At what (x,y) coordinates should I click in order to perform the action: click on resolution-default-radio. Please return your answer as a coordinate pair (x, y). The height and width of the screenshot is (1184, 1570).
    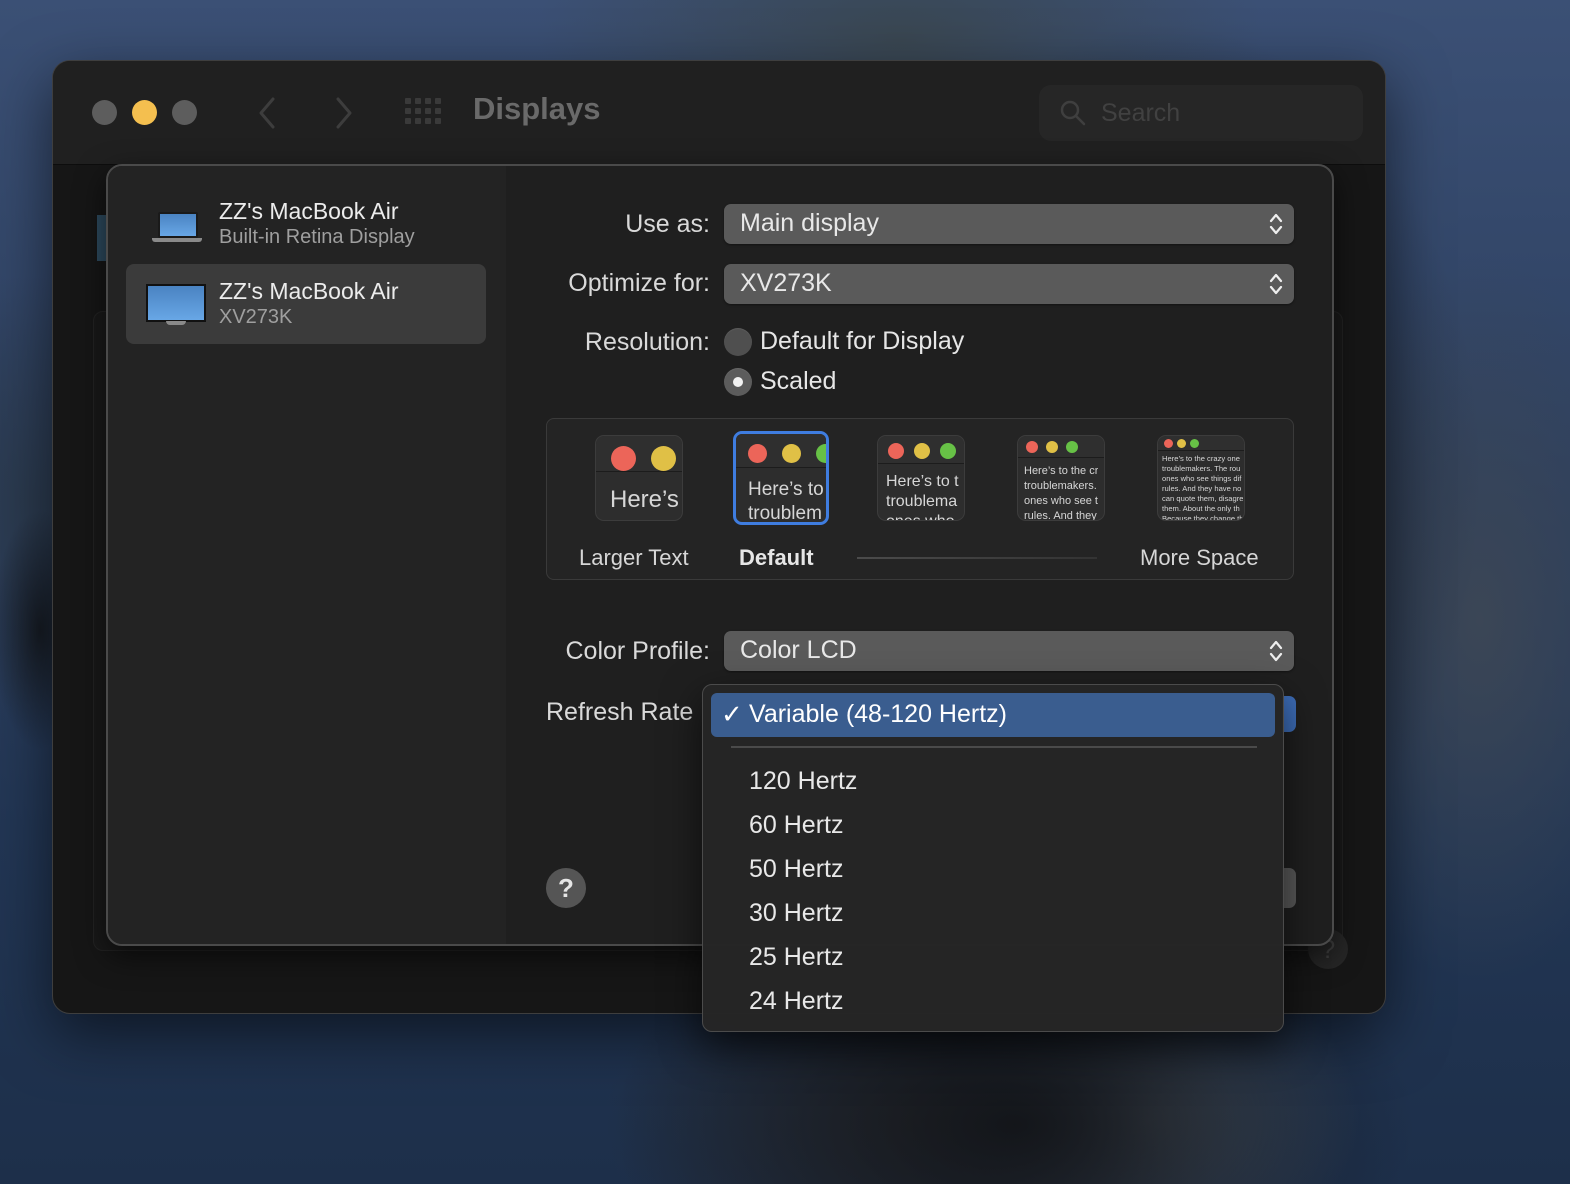
    Looking at the image, I should click on (738, 342).